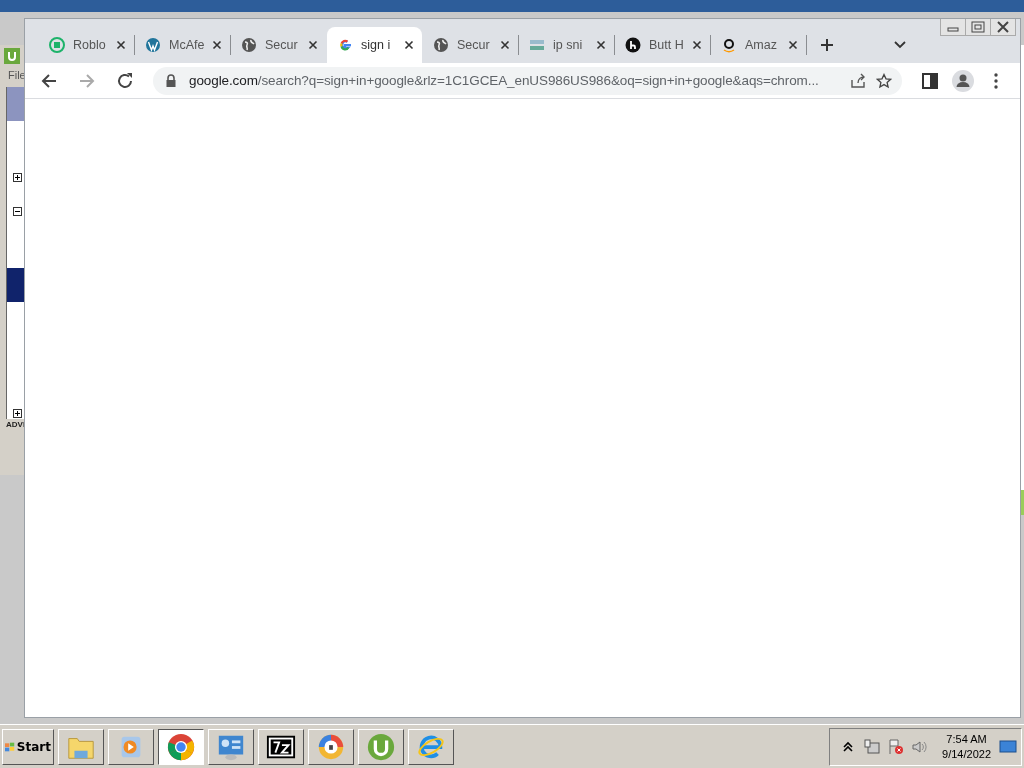 The width and height of the screenshot is (1024, 768). Describe the element at coordinates (17, 75) in the screenshot. I see `menu-item: File` at that location.